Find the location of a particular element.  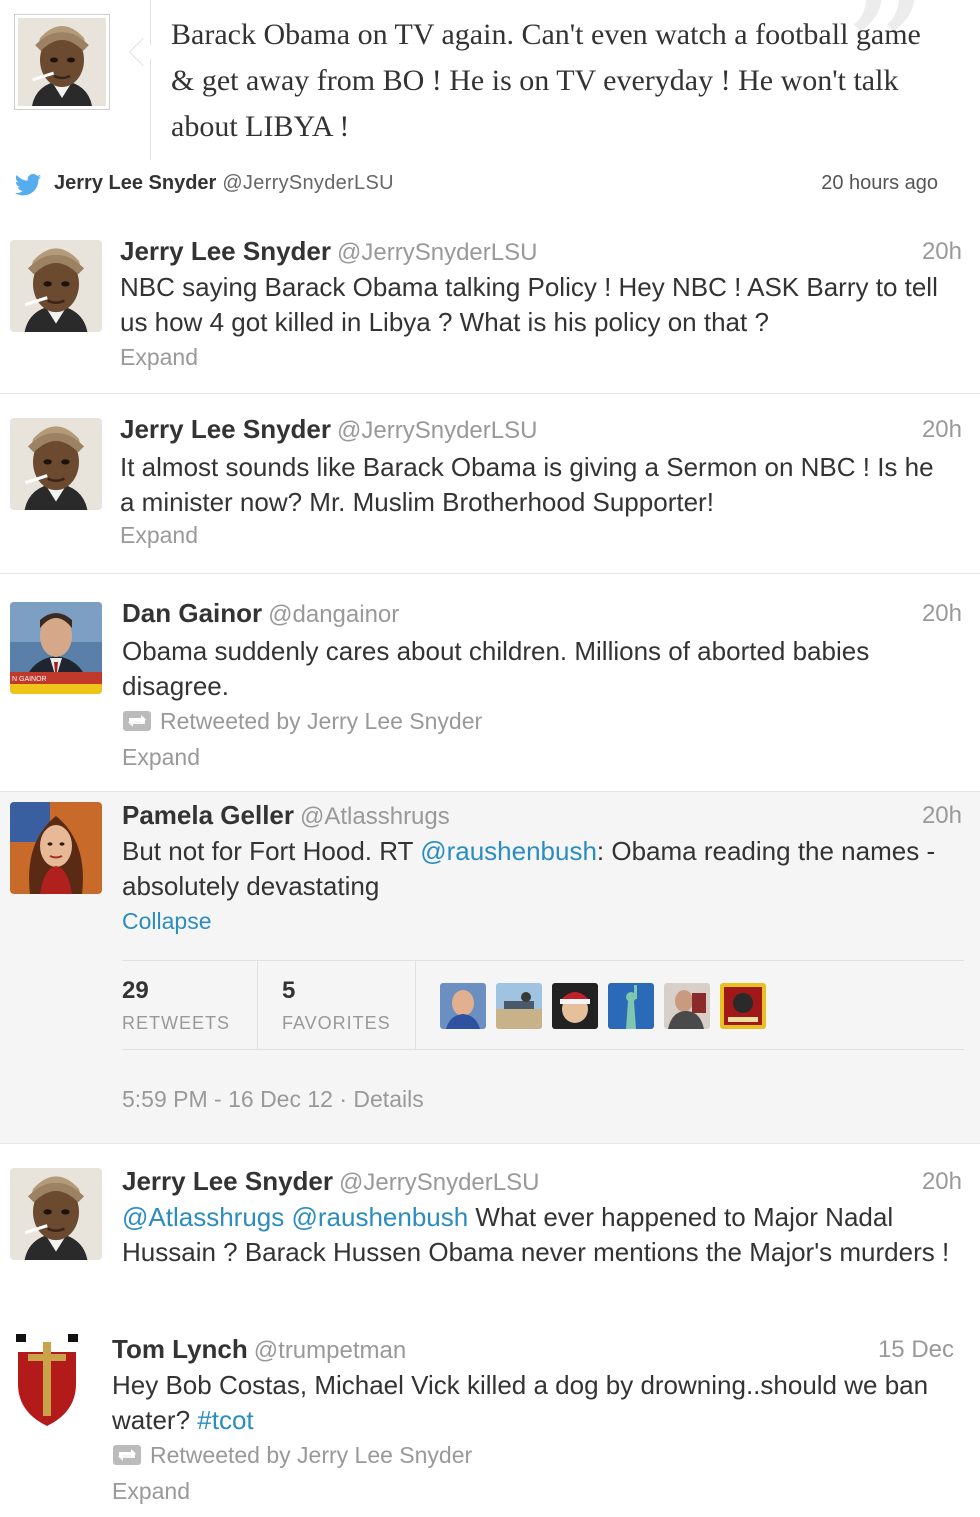

statue-of-liberty-avatar-icon is located at coordinates (631, 1006).